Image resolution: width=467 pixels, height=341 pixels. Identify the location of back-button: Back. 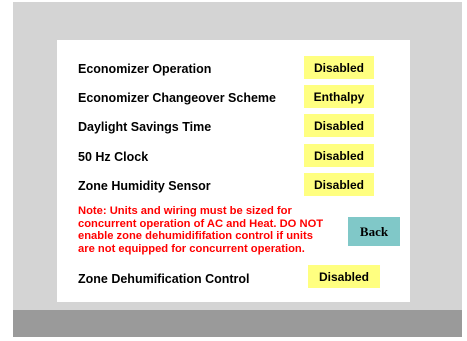
(374, 231).